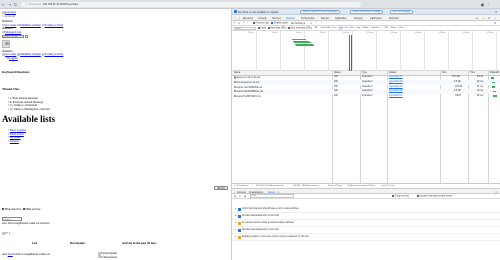 The height and width of the screenshot is (260, 500). I want to click on preserve-log-option: Preserve log, so click(260, 23).